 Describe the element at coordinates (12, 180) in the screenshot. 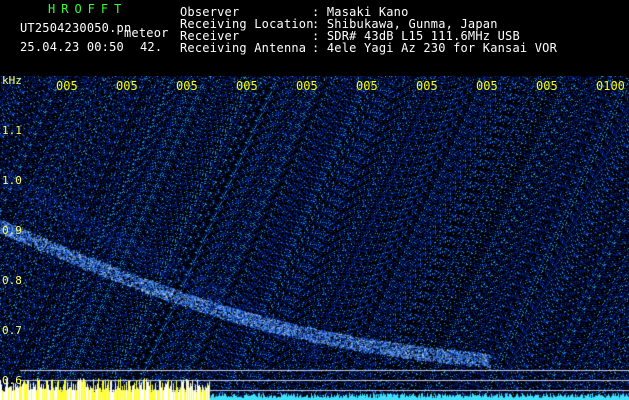

I see `y-tick: 1.0` at that location.